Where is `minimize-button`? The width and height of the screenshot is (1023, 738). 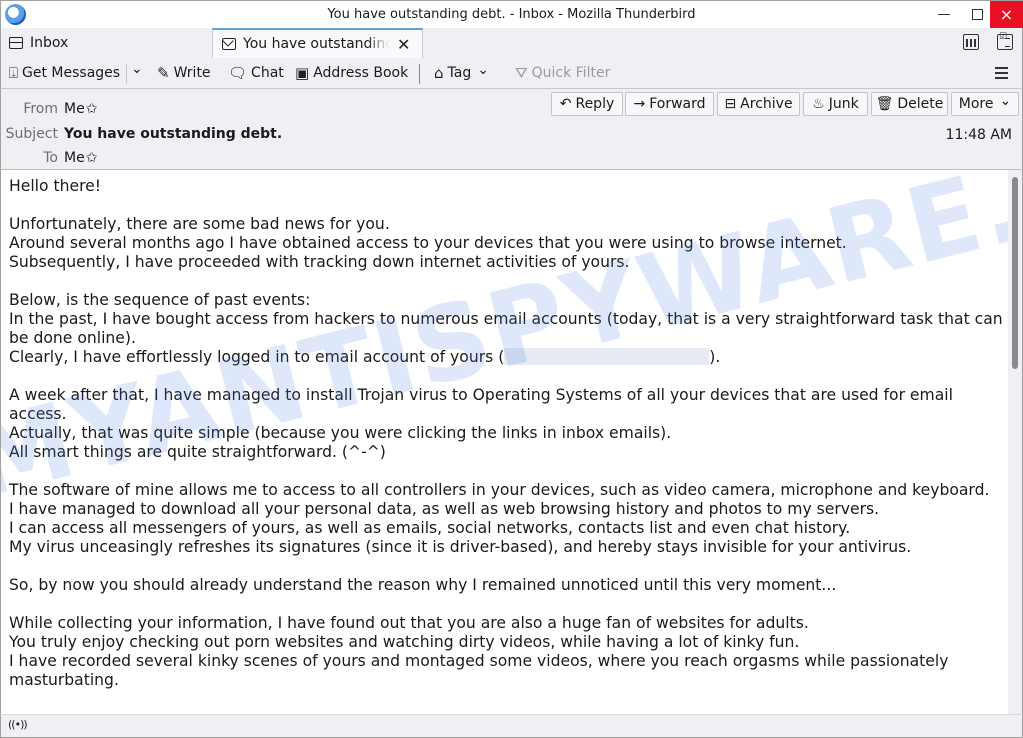
minimize-button is located at coordinates (944, 14).